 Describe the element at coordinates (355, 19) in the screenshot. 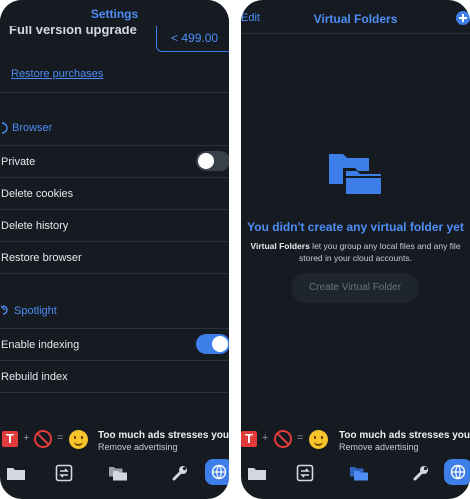

I see `page-title: Virtual Folders` at that location.